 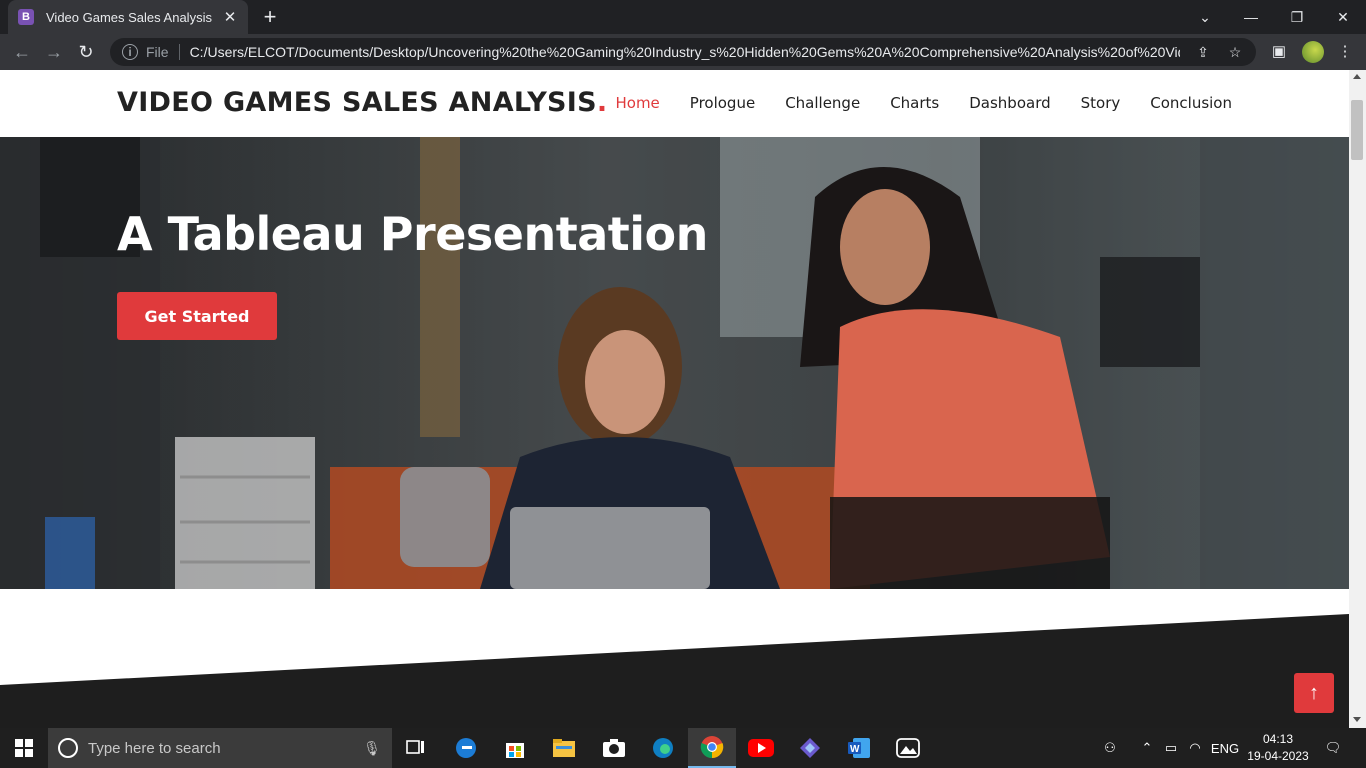 I want to click on site-logo: VIDEO GAMES SALES ANALYSIS., so click(x=362, y=102).